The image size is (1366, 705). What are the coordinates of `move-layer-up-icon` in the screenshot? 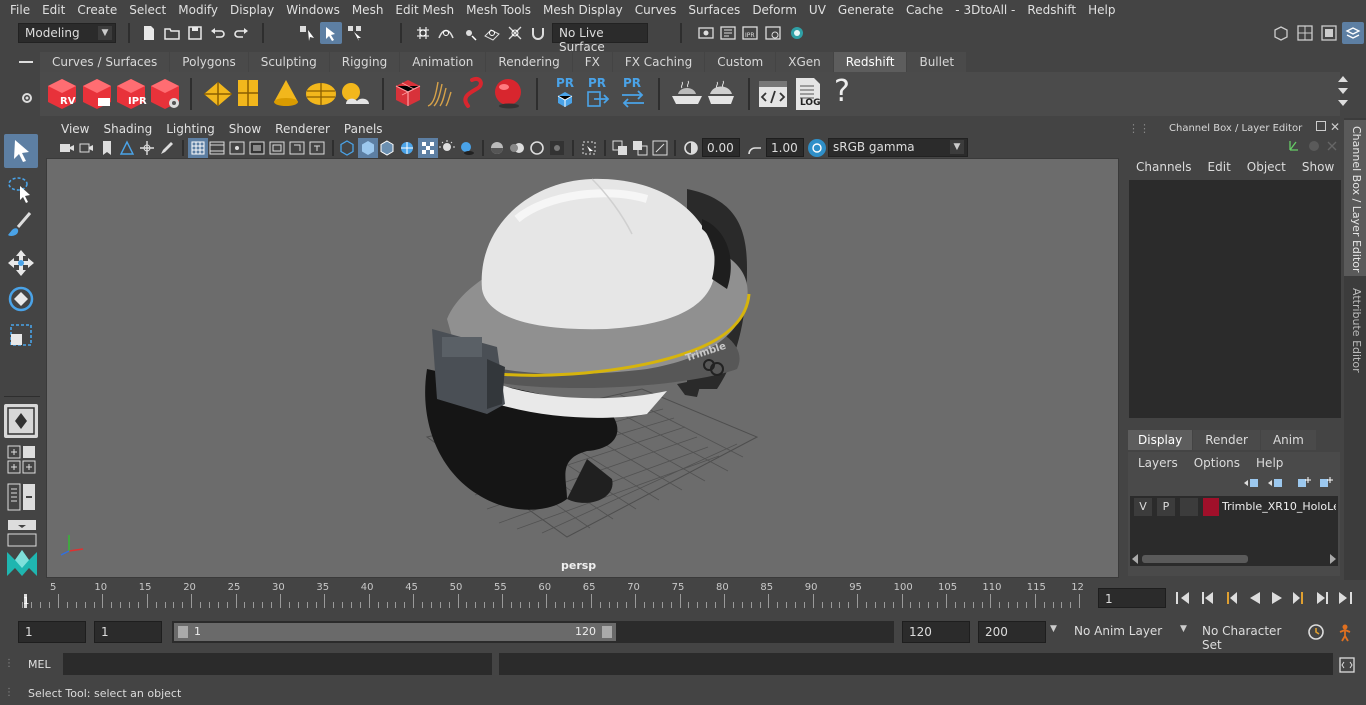 It's located at (1251, 483).